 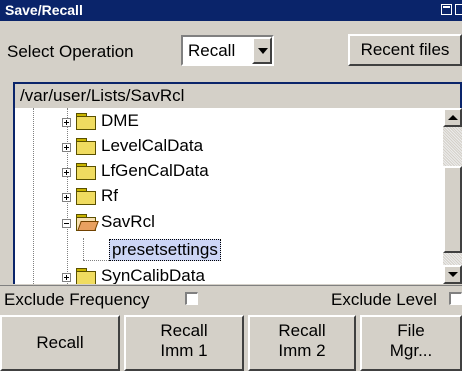 What do you see at coordinates (302, 350) in the screenshot?
I see `recall-imm2-line2: Imm 2` at bounding box center [302, 350].